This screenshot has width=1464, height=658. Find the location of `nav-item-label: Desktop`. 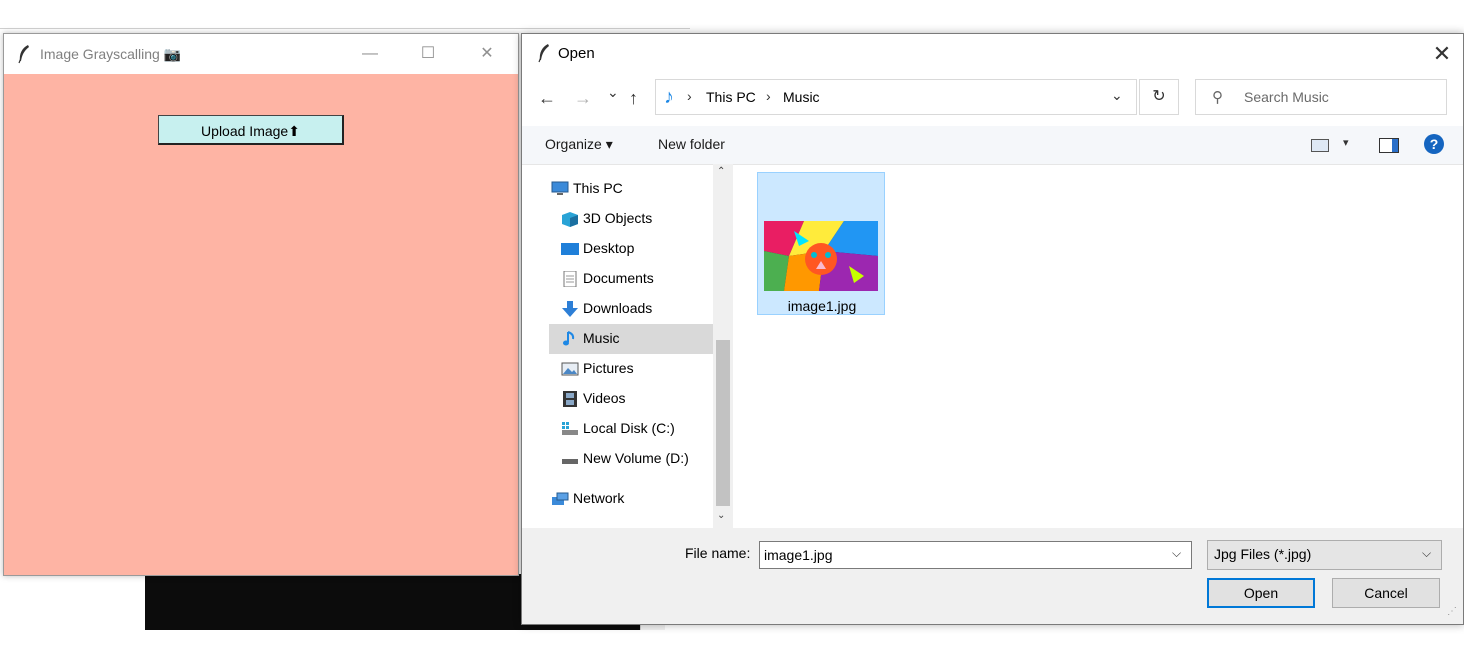

nav-item-label: Desktop is located at coordinates (609, 248).